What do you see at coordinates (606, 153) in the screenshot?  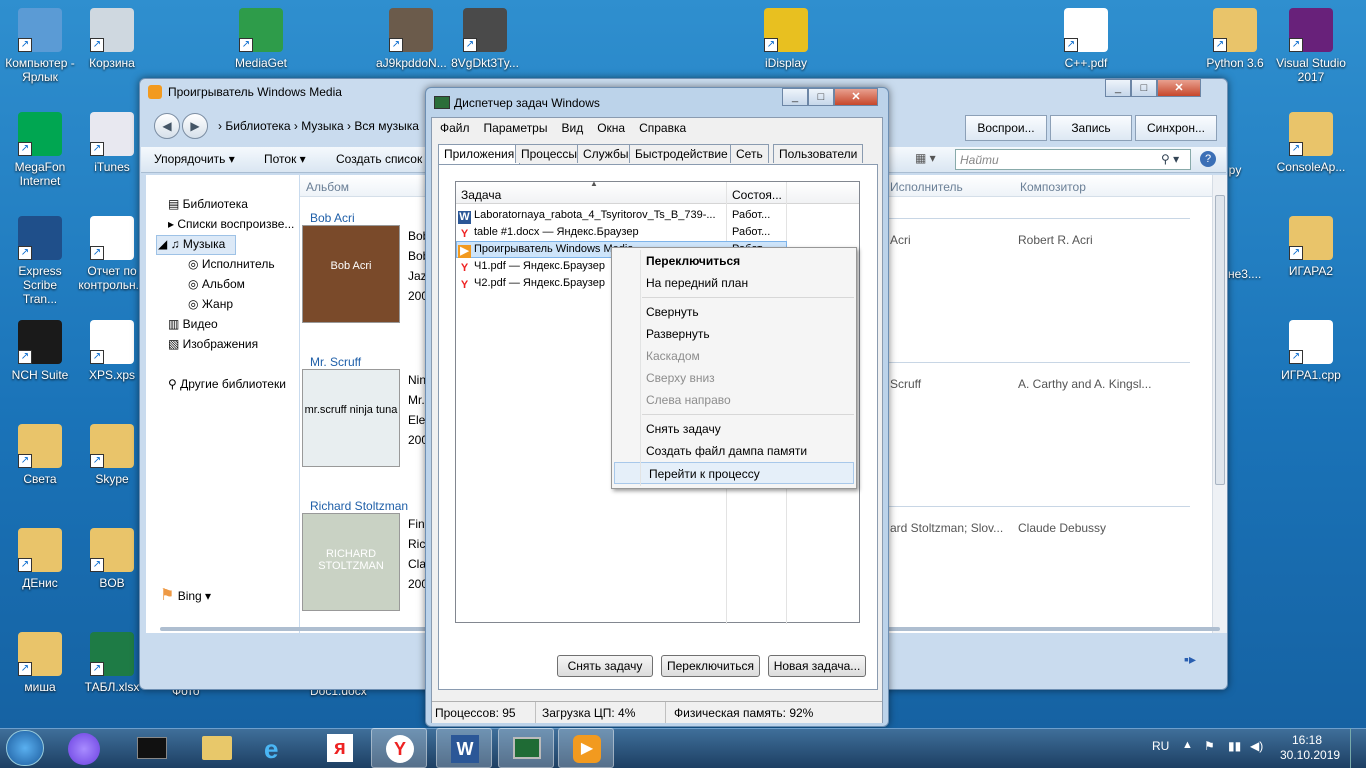 I see `tab-services: Службы` at bounding box center [606, 153].